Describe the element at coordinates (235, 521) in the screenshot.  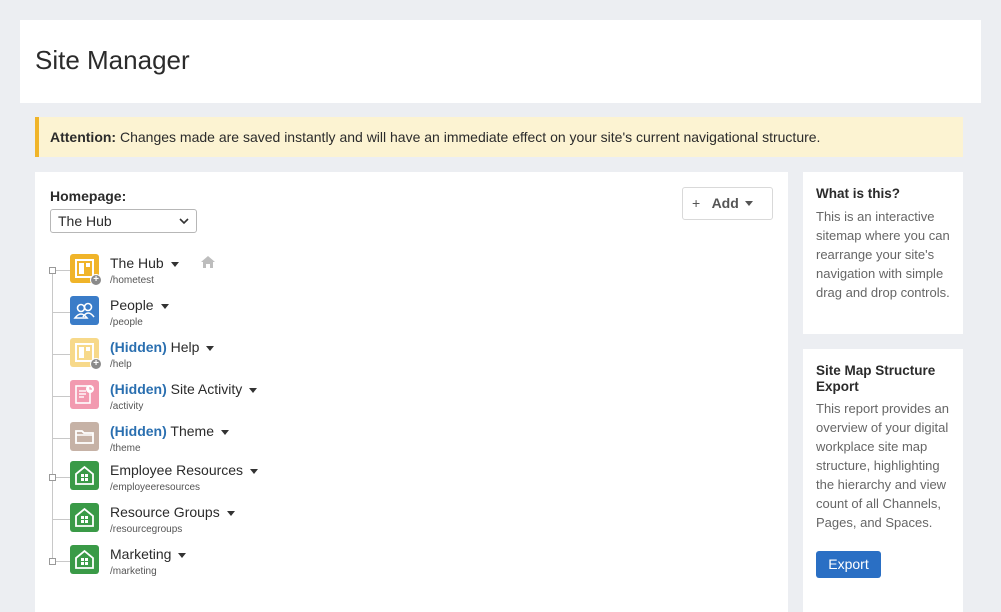
I see `tree-item: Resource Groups/resourcegroups` at that location.